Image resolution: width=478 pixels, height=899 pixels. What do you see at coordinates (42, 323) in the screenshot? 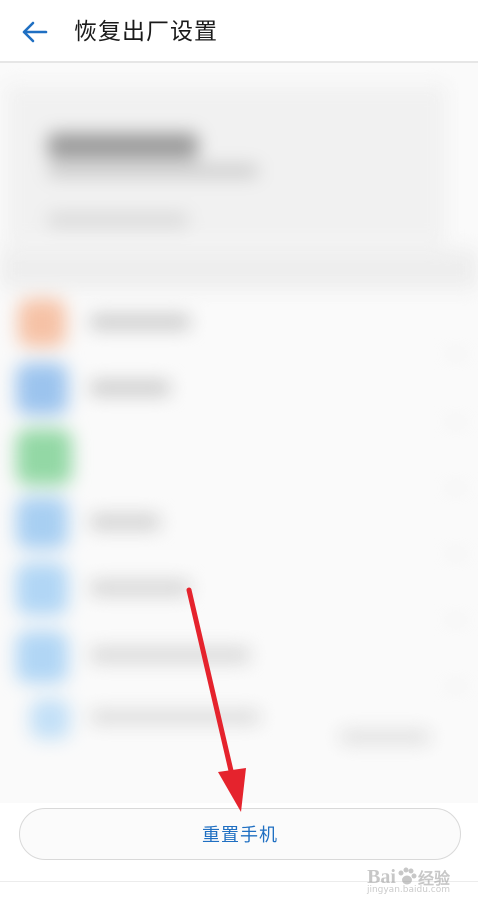
I see `blurred-icon-orange` at bounding box center [42, 323].